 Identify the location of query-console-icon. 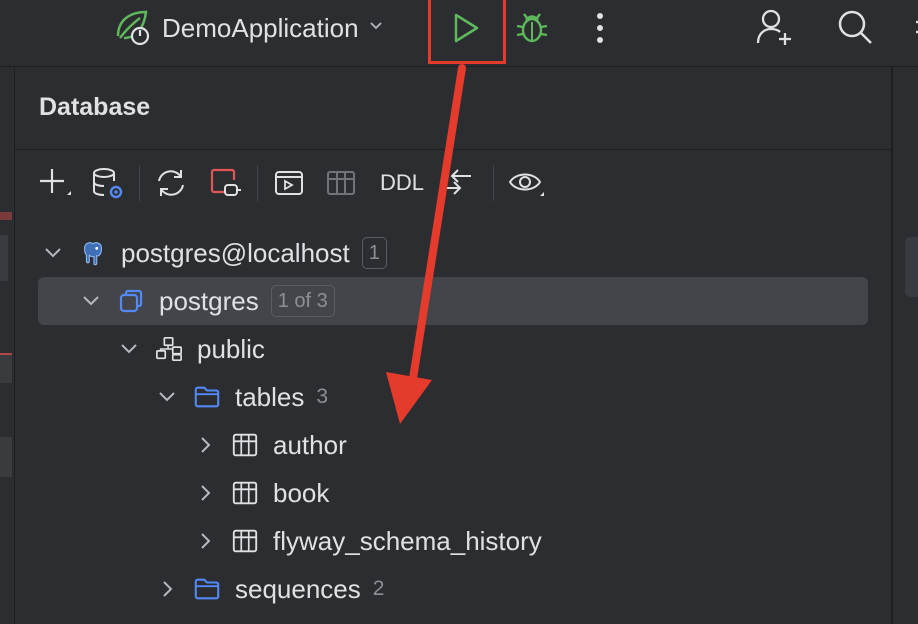
(289, 183).